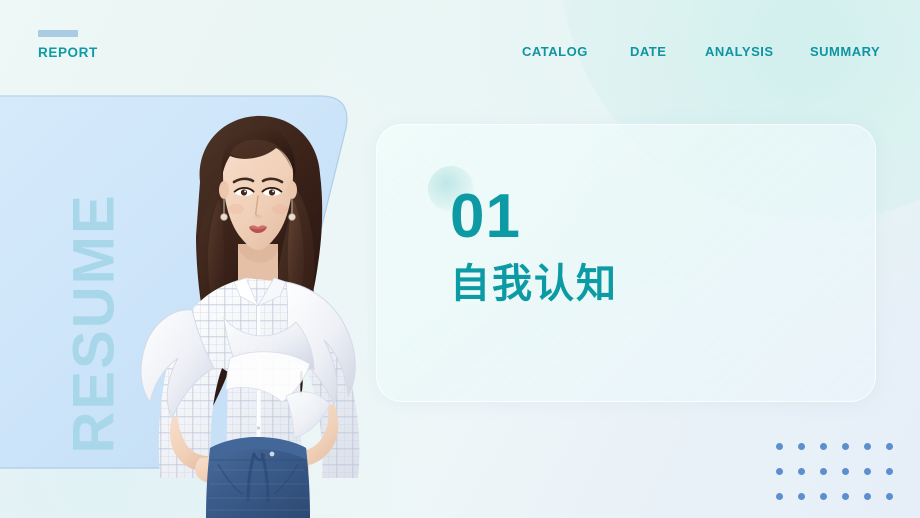 Image resolution: width=920 pixels, height=518 pixels. I want to click on brand-label: REPORT, so click(68, 52).